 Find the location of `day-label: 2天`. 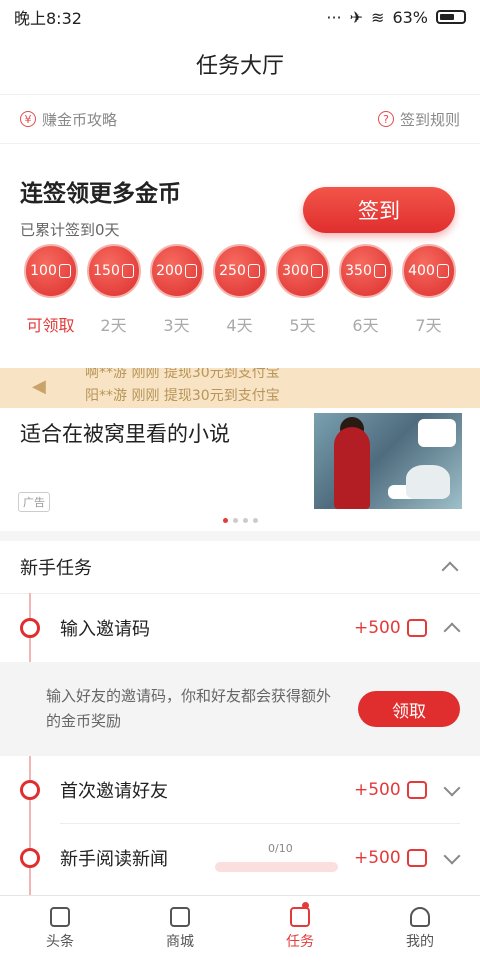

day-label: 2天 is located at coordinates (113, 325).